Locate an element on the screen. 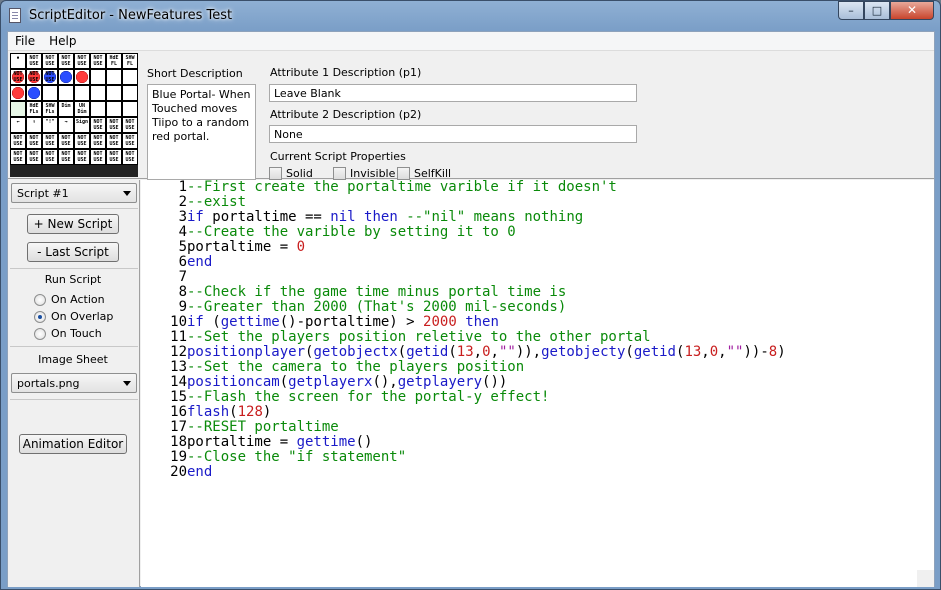  palette-tile: SHW FLs is located at coordinates (50, 109).